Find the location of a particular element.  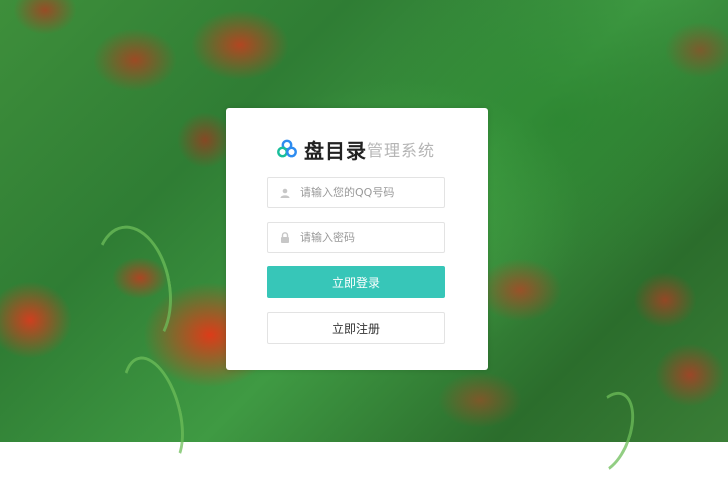

user-icon is located at coordinates (285, 193).